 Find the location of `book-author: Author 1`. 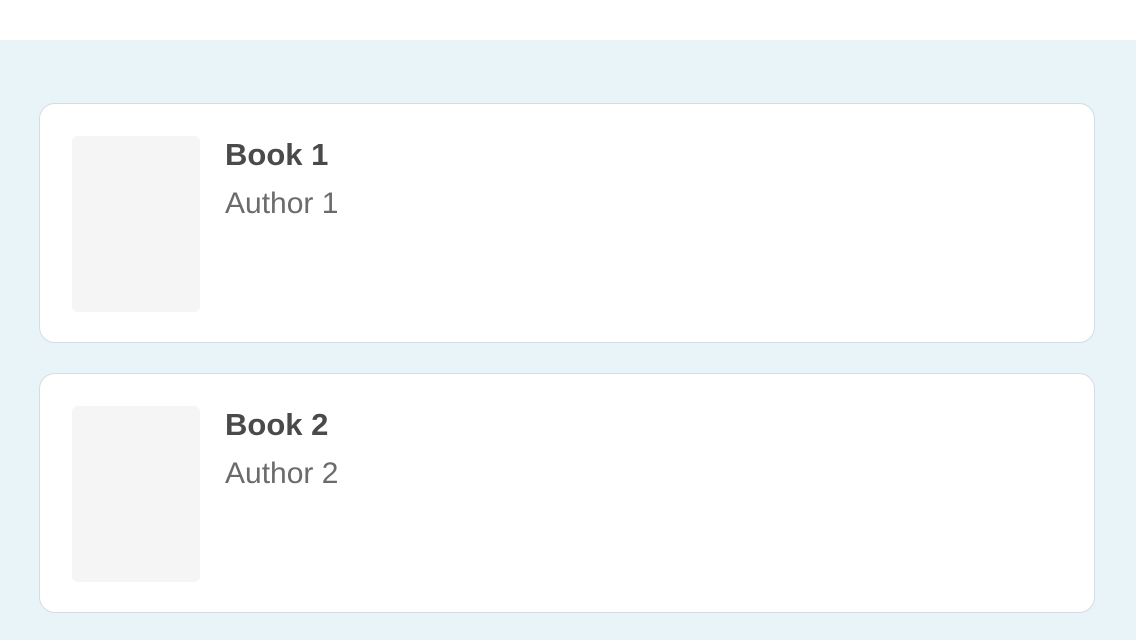

book-author: Author 1 is located at coordinates (282, 203).